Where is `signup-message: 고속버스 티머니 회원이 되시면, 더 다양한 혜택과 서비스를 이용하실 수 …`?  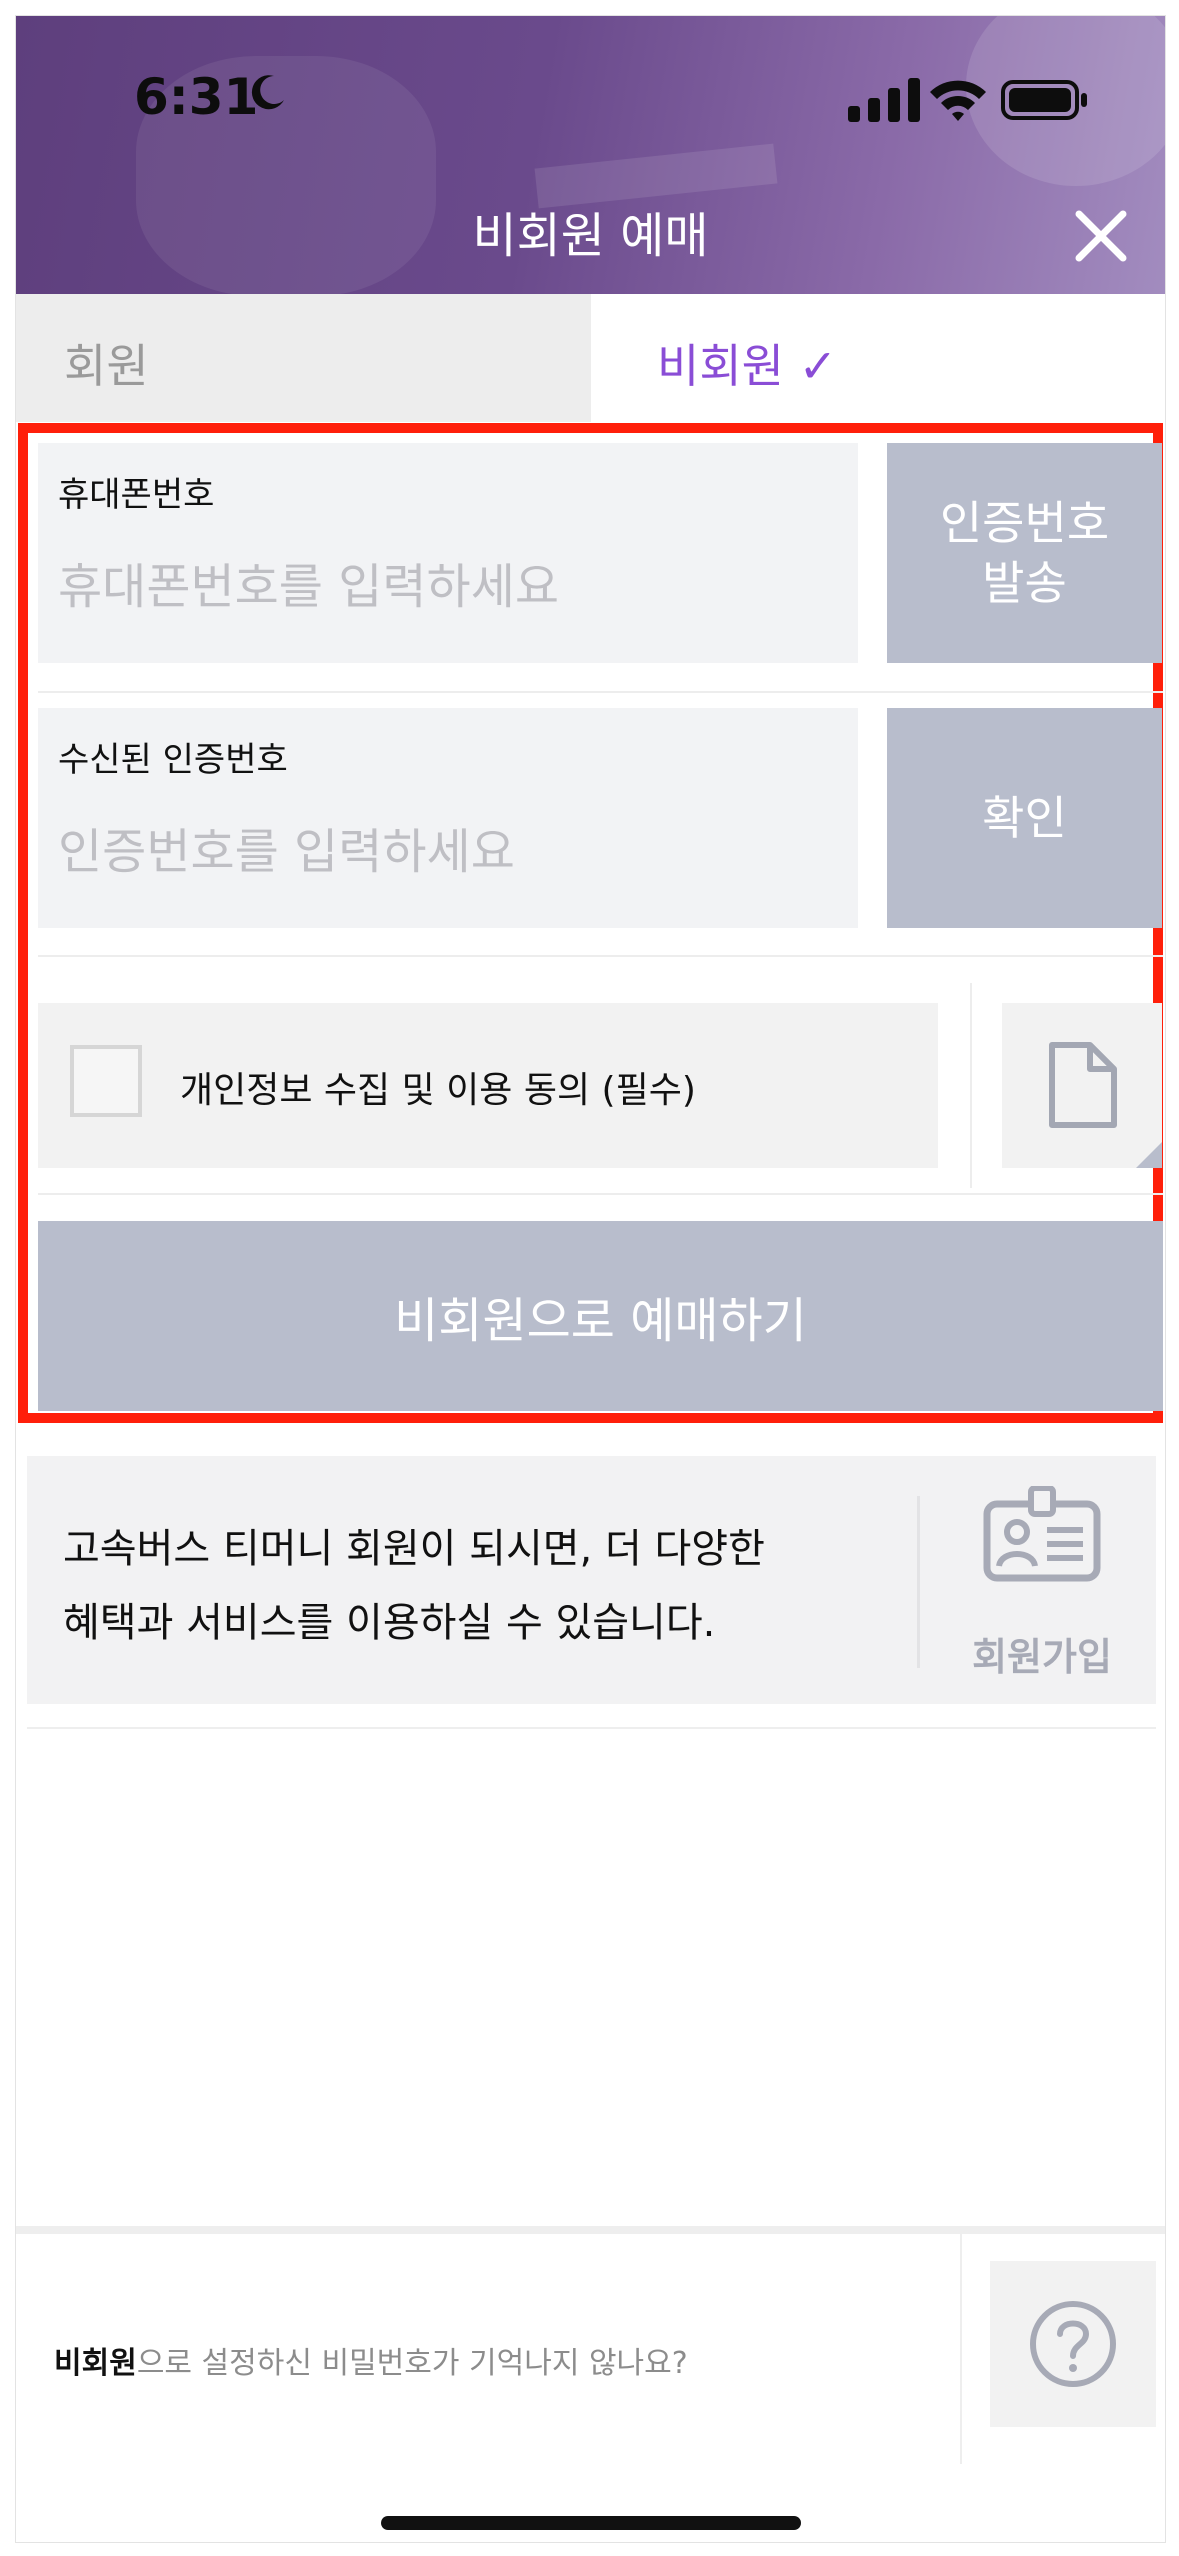 signup-message: 고속버스 티머니 회원이 되시면, 더 다양한 혜택과 서비스를 이용하실 수 … is located at coordinates (463, 1586).